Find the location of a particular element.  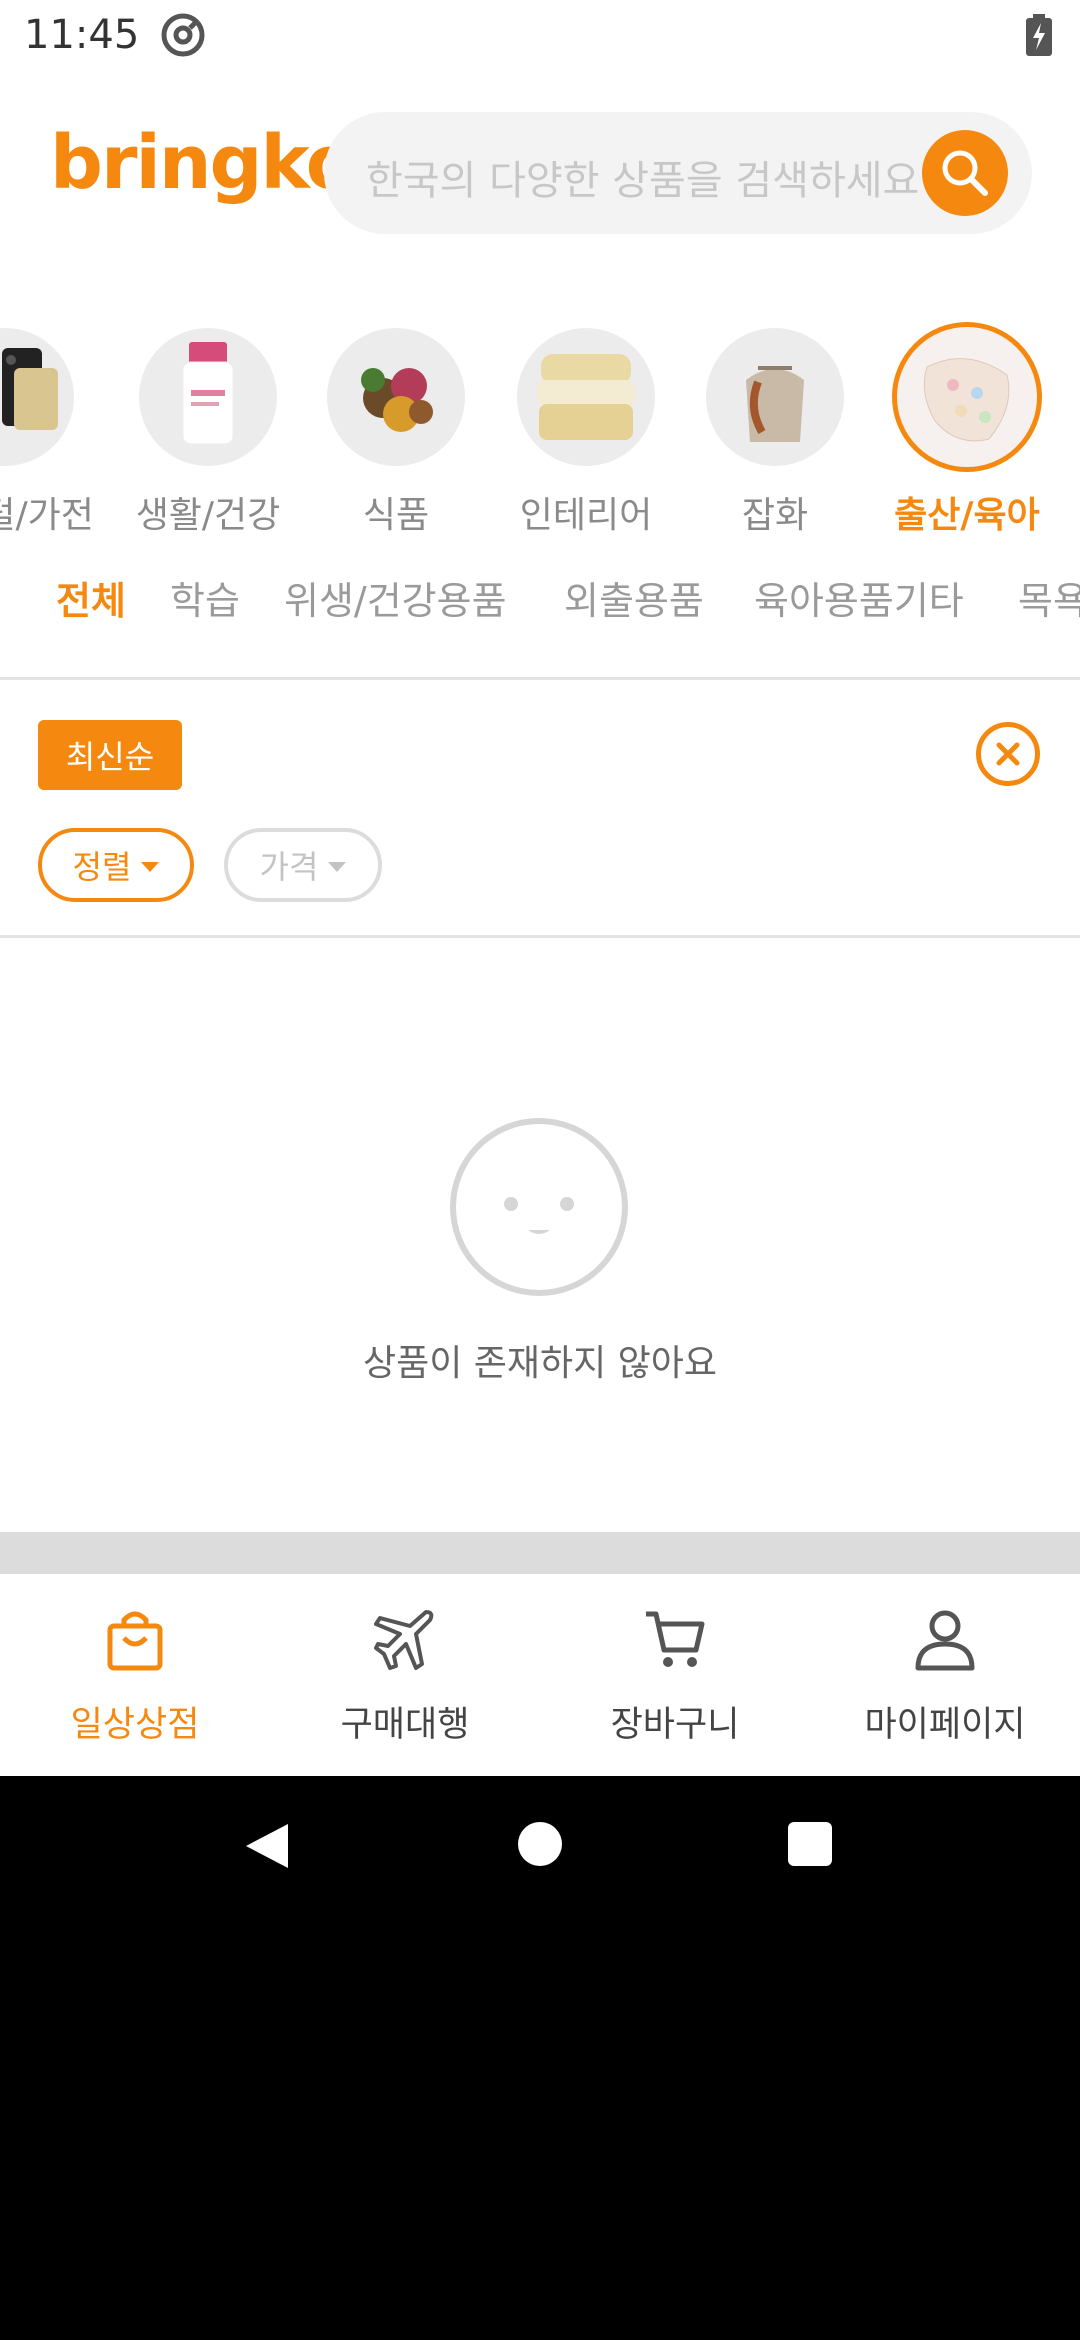

search-button is located at coordinates (965, 173).